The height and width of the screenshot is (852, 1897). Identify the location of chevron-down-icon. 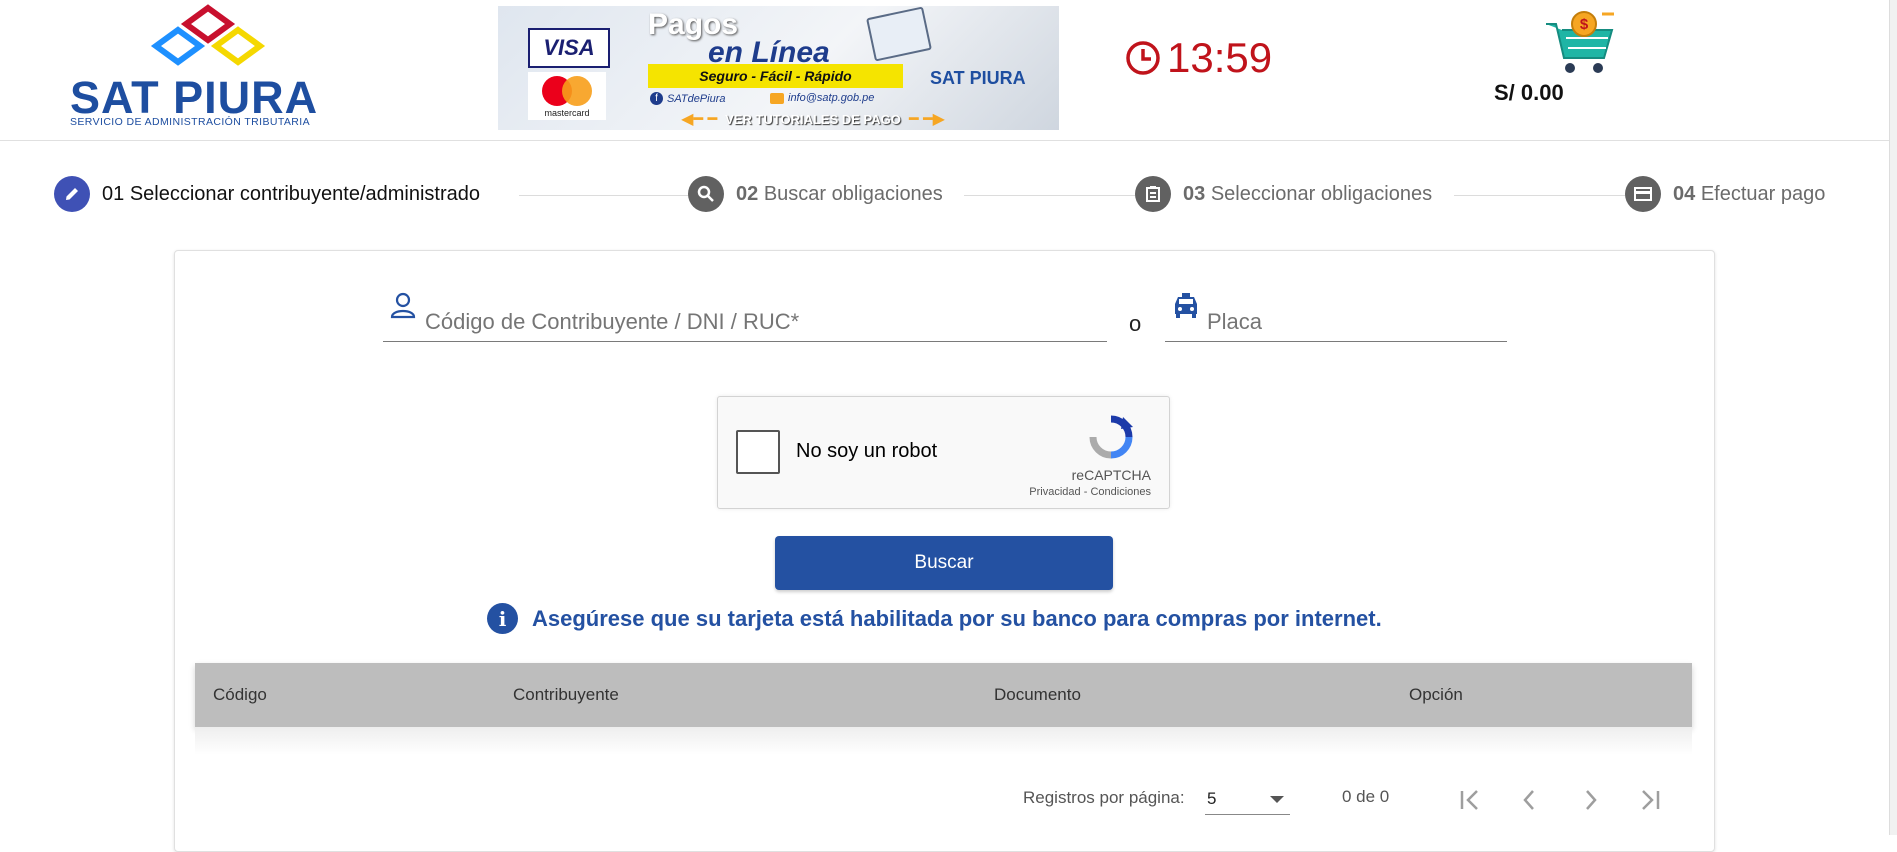
(1277, 799).